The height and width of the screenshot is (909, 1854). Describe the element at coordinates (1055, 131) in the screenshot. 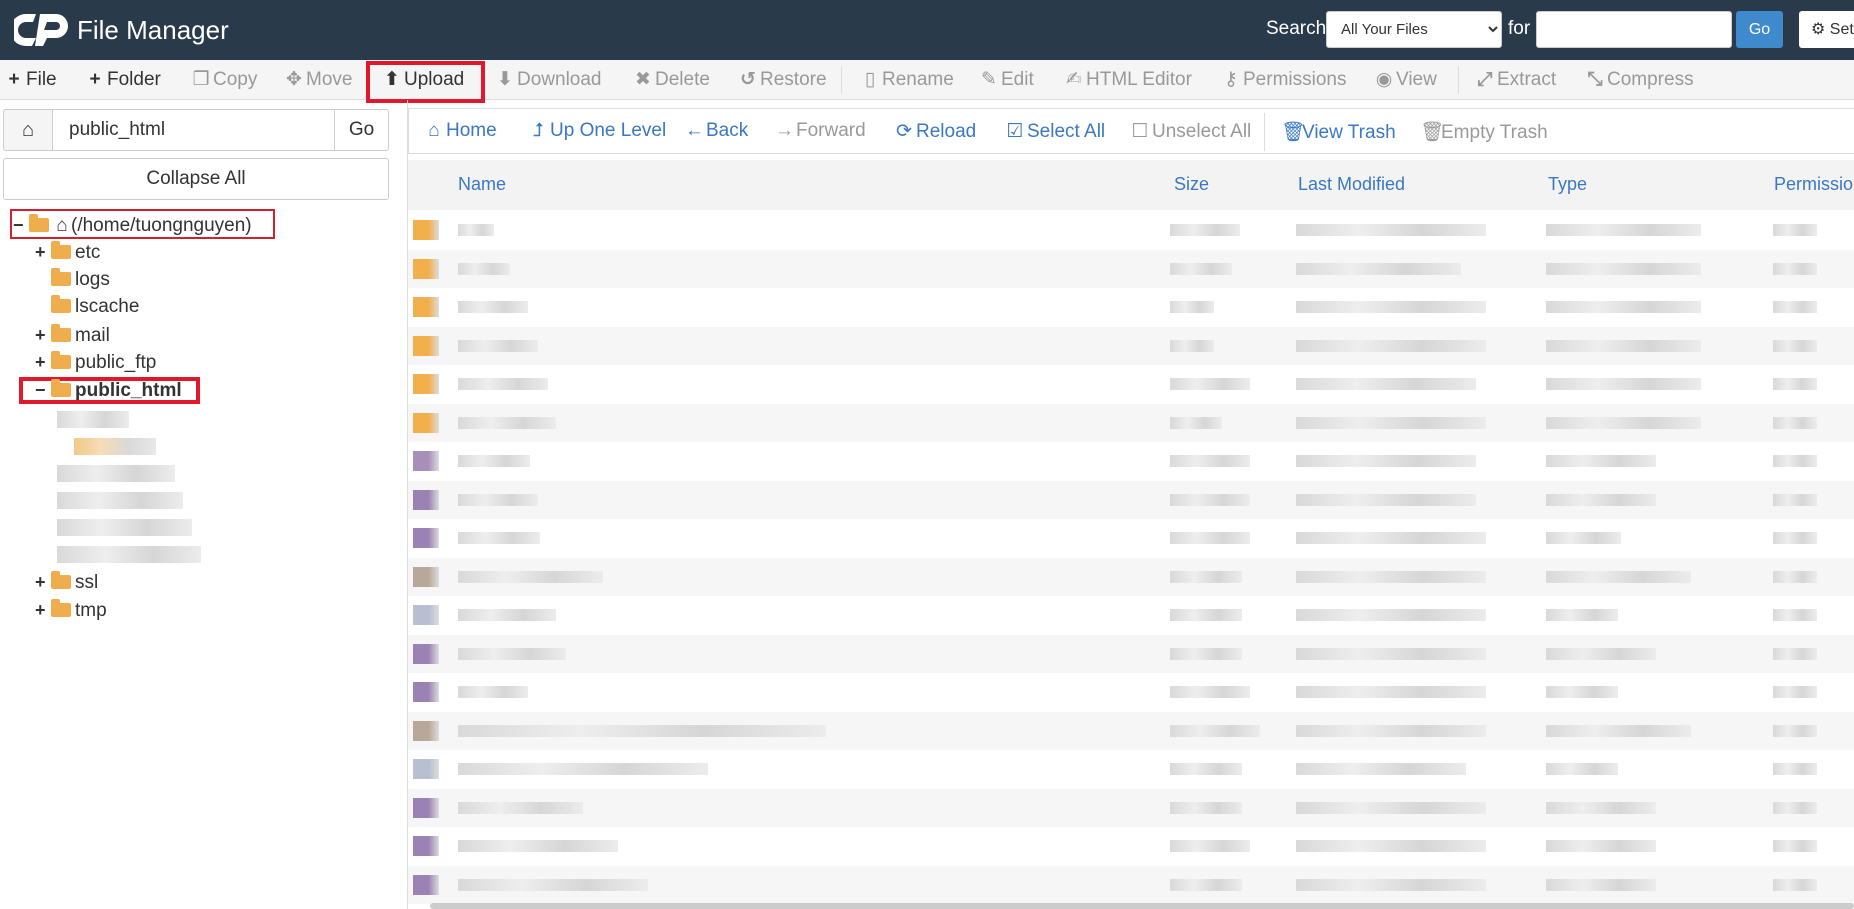

I see `select-all-button: ☑ Select All` at that location.